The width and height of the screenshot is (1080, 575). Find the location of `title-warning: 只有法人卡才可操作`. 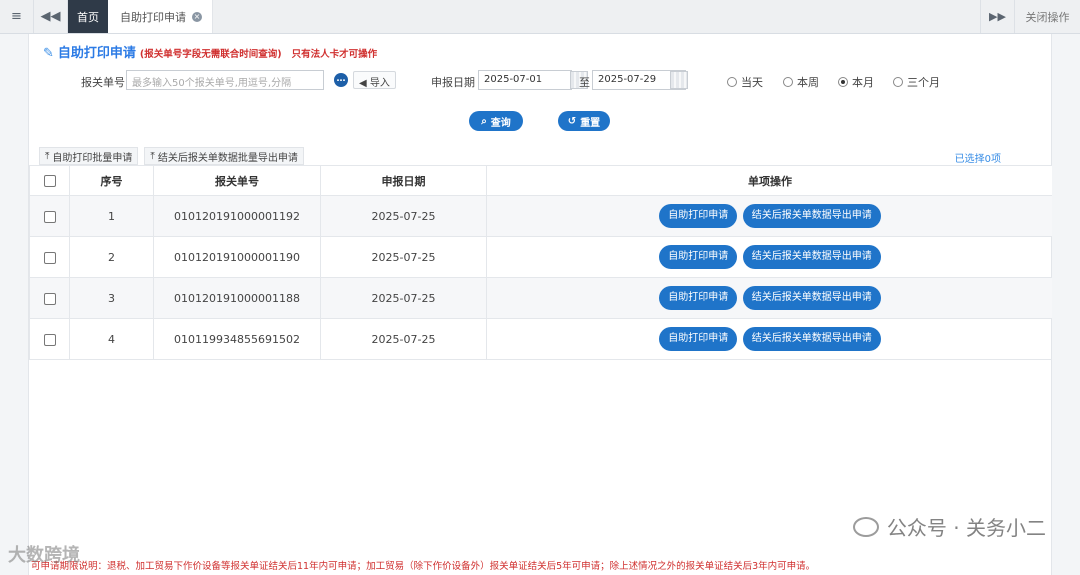

title-warning: 只有法人卡才可操作 is located at coordinates (334, 54).